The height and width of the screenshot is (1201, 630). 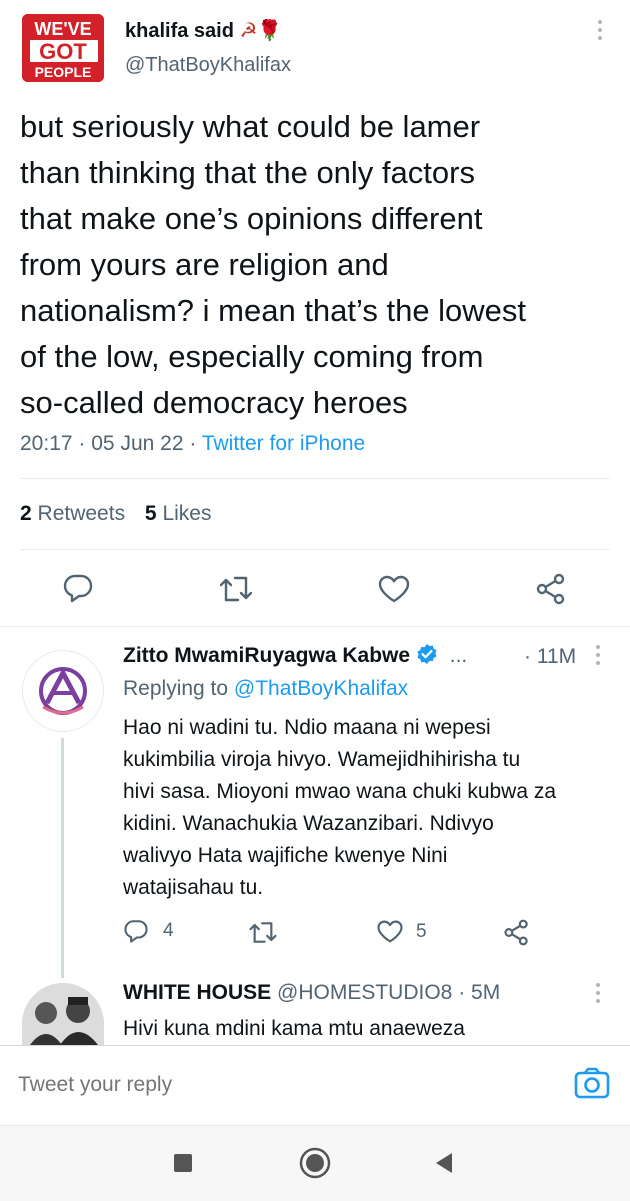 What do you see at coordinates (26, 513) in the screenshot?
I see `retweets-count: 2` at bounding box center [26, 513].